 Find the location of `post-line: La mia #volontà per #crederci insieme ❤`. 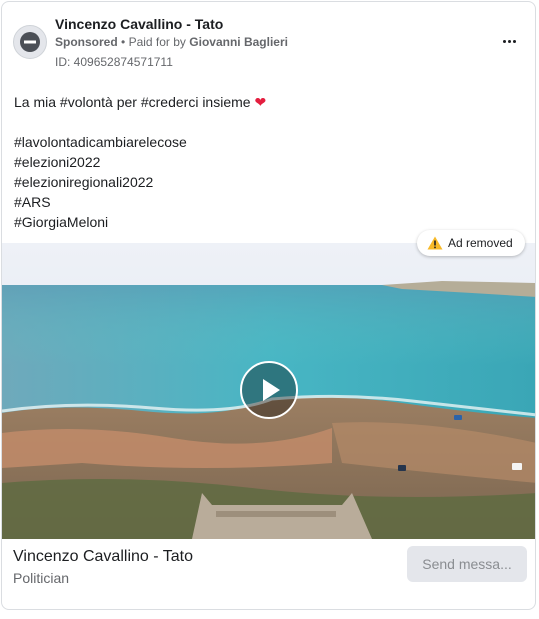

post-line: La mia #volontà per #crederci insieme ❤ is located at coordinates (269, 102).